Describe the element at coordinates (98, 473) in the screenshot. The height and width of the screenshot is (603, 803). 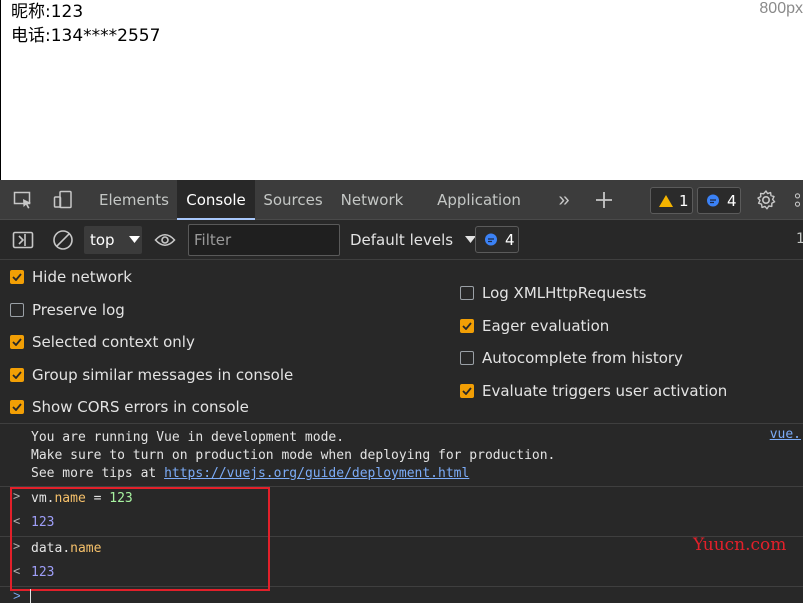
I see `vue-message-prefix: See more tips at` at that location.